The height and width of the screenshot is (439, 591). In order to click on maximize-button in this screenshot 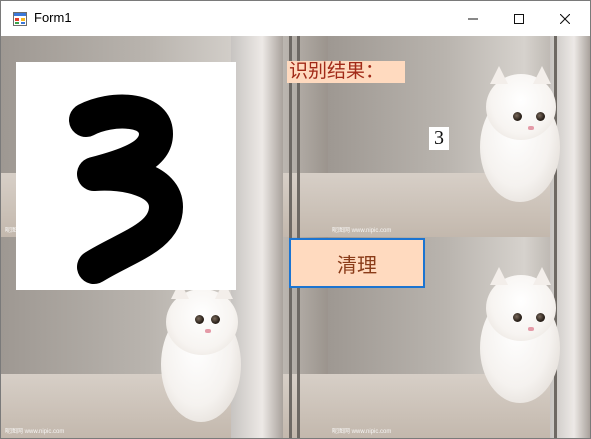, I will do `click(519, 18)`.